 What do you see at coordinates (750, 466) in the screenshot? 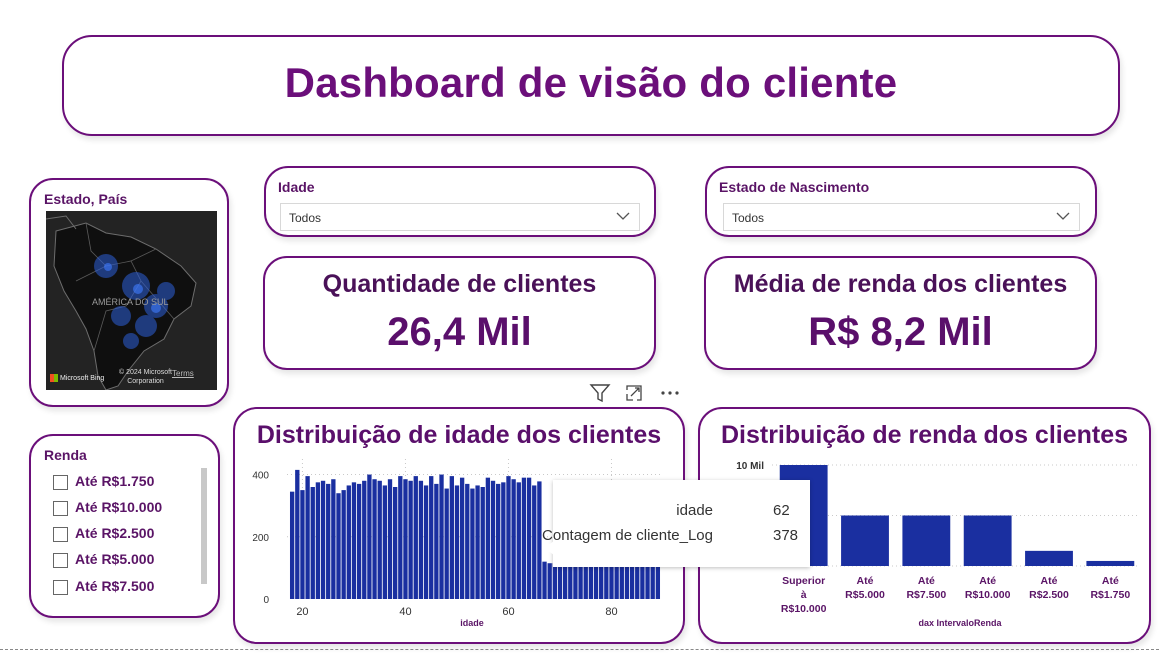
I see `y-tick-label: 10 Mil` at bounding box center [750, 466].